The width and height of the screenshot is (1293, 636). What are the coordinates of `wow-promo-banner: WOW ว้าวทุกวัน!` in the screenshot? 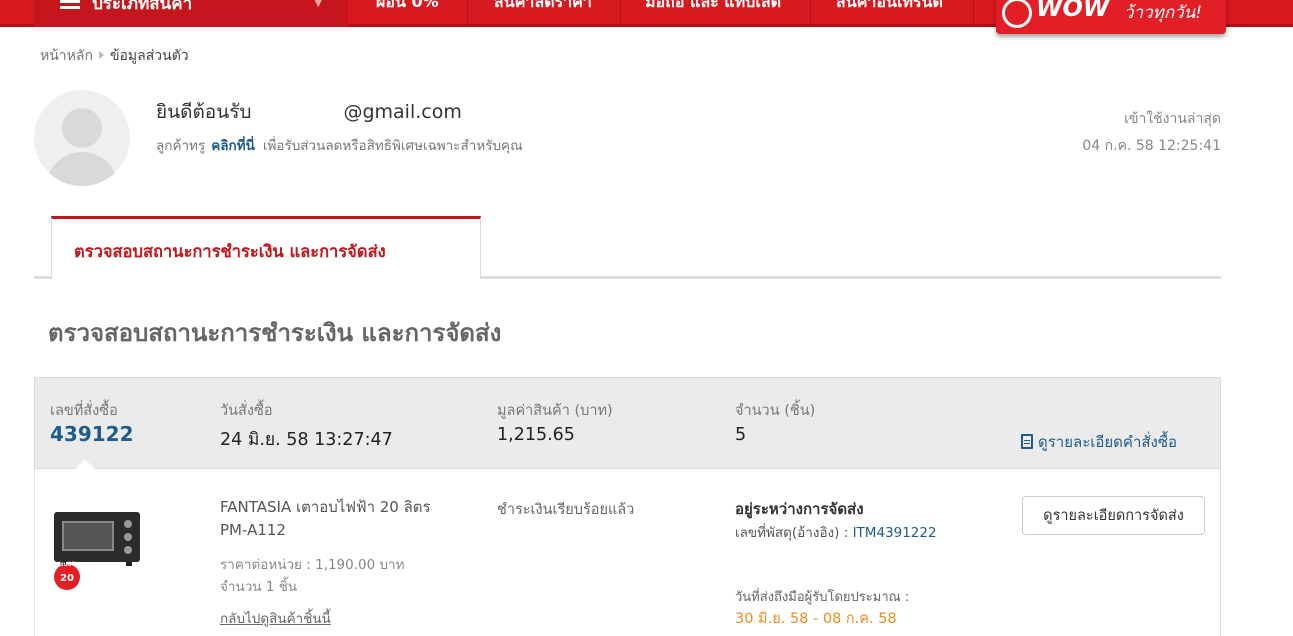 It's located at (1111, 17).